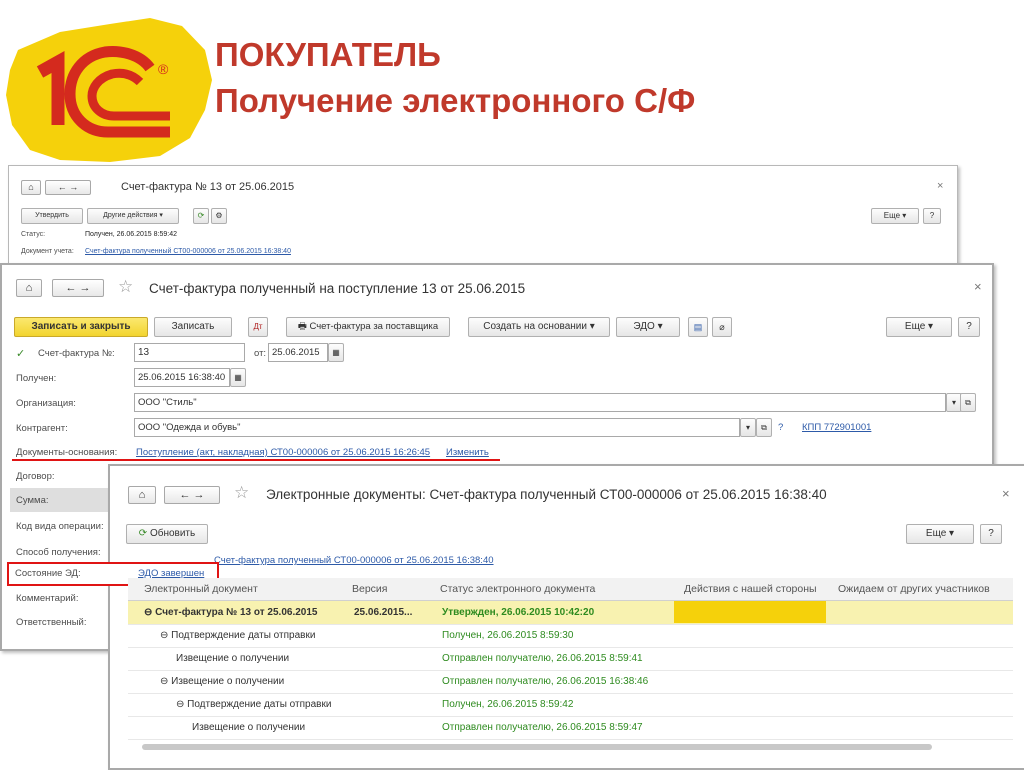  Describe the element at coordinates (60, 526) in the screenshot. I see `operation-code-label: Код вида операции:` at that location.